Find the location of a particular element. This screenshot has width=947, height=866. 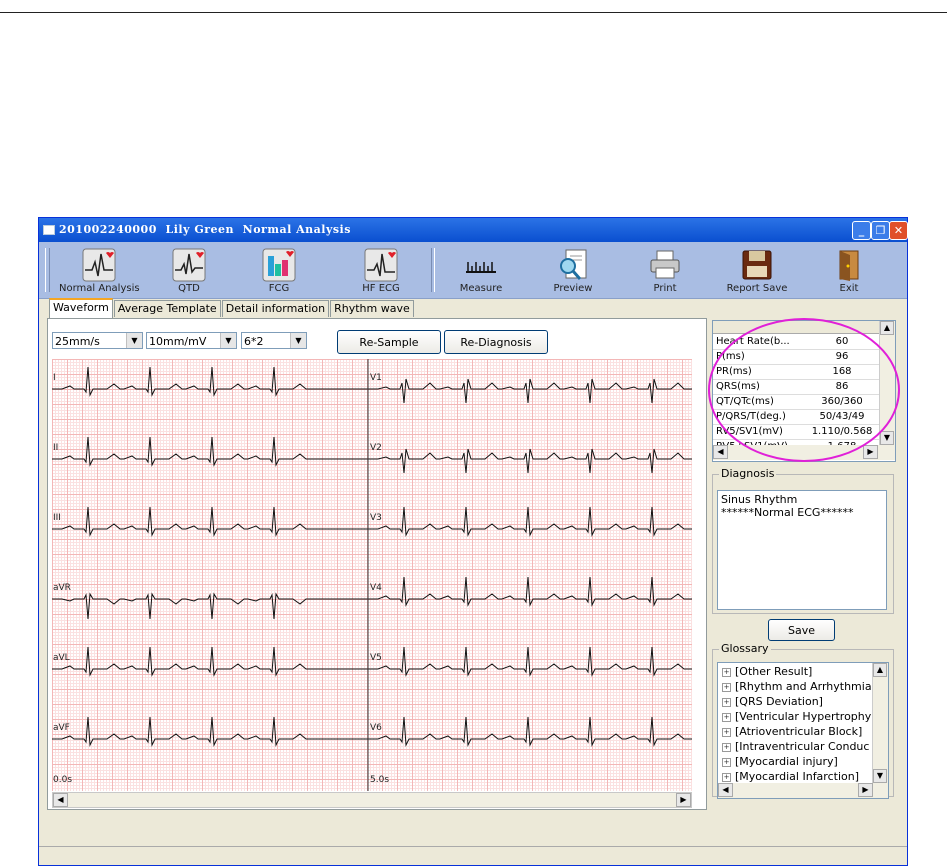

tab-detail-information: Detail information is located at coordinates (275, 308).